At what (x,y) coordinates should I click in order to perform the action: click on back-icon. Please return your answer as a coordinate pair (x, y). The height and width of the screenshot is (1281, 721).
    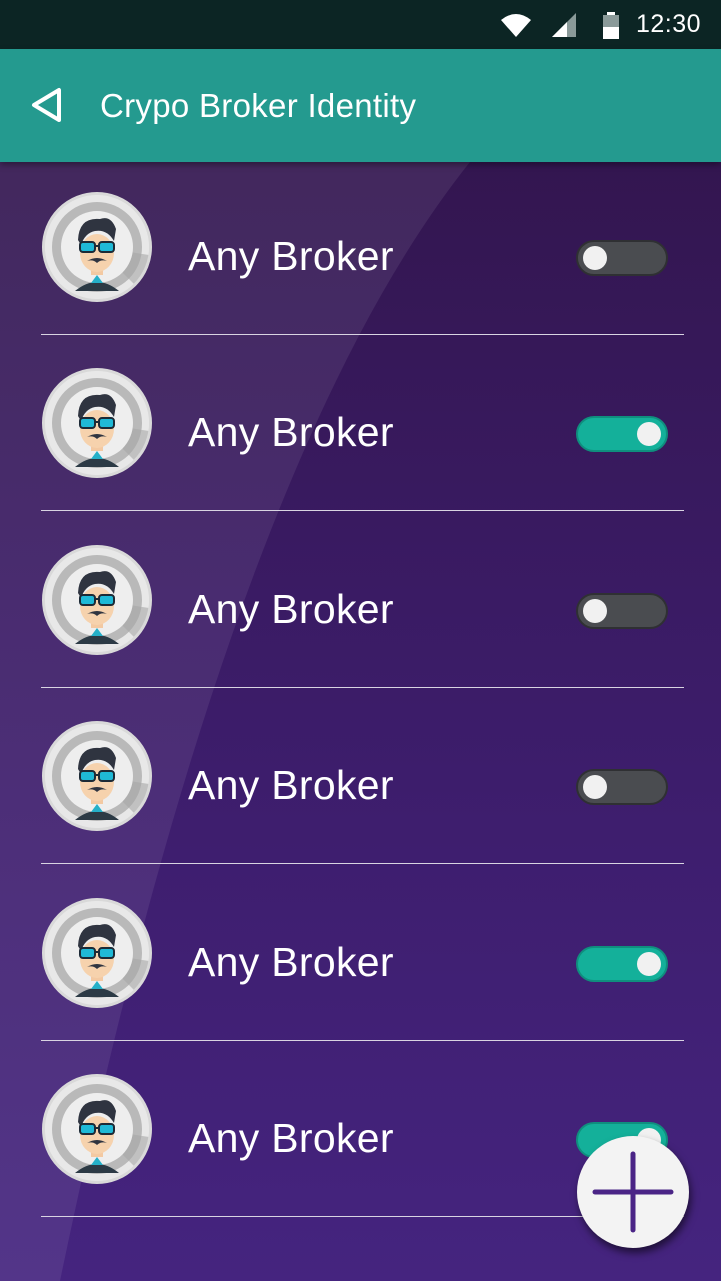
    Looking at the image, I should click on (46, 105).